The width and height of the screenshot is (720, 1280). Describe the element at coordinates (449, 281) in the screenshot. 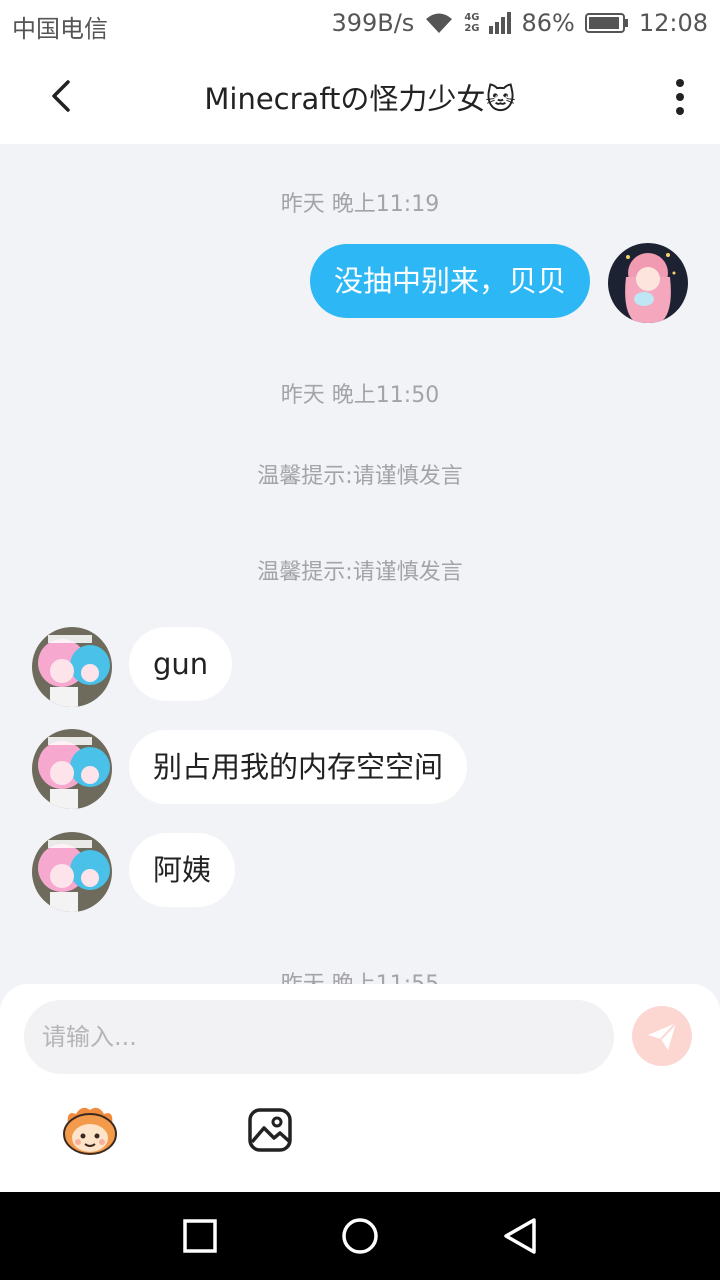

I see `outgoing-message-bubble: 没抽中别来，贝贝` at that location.